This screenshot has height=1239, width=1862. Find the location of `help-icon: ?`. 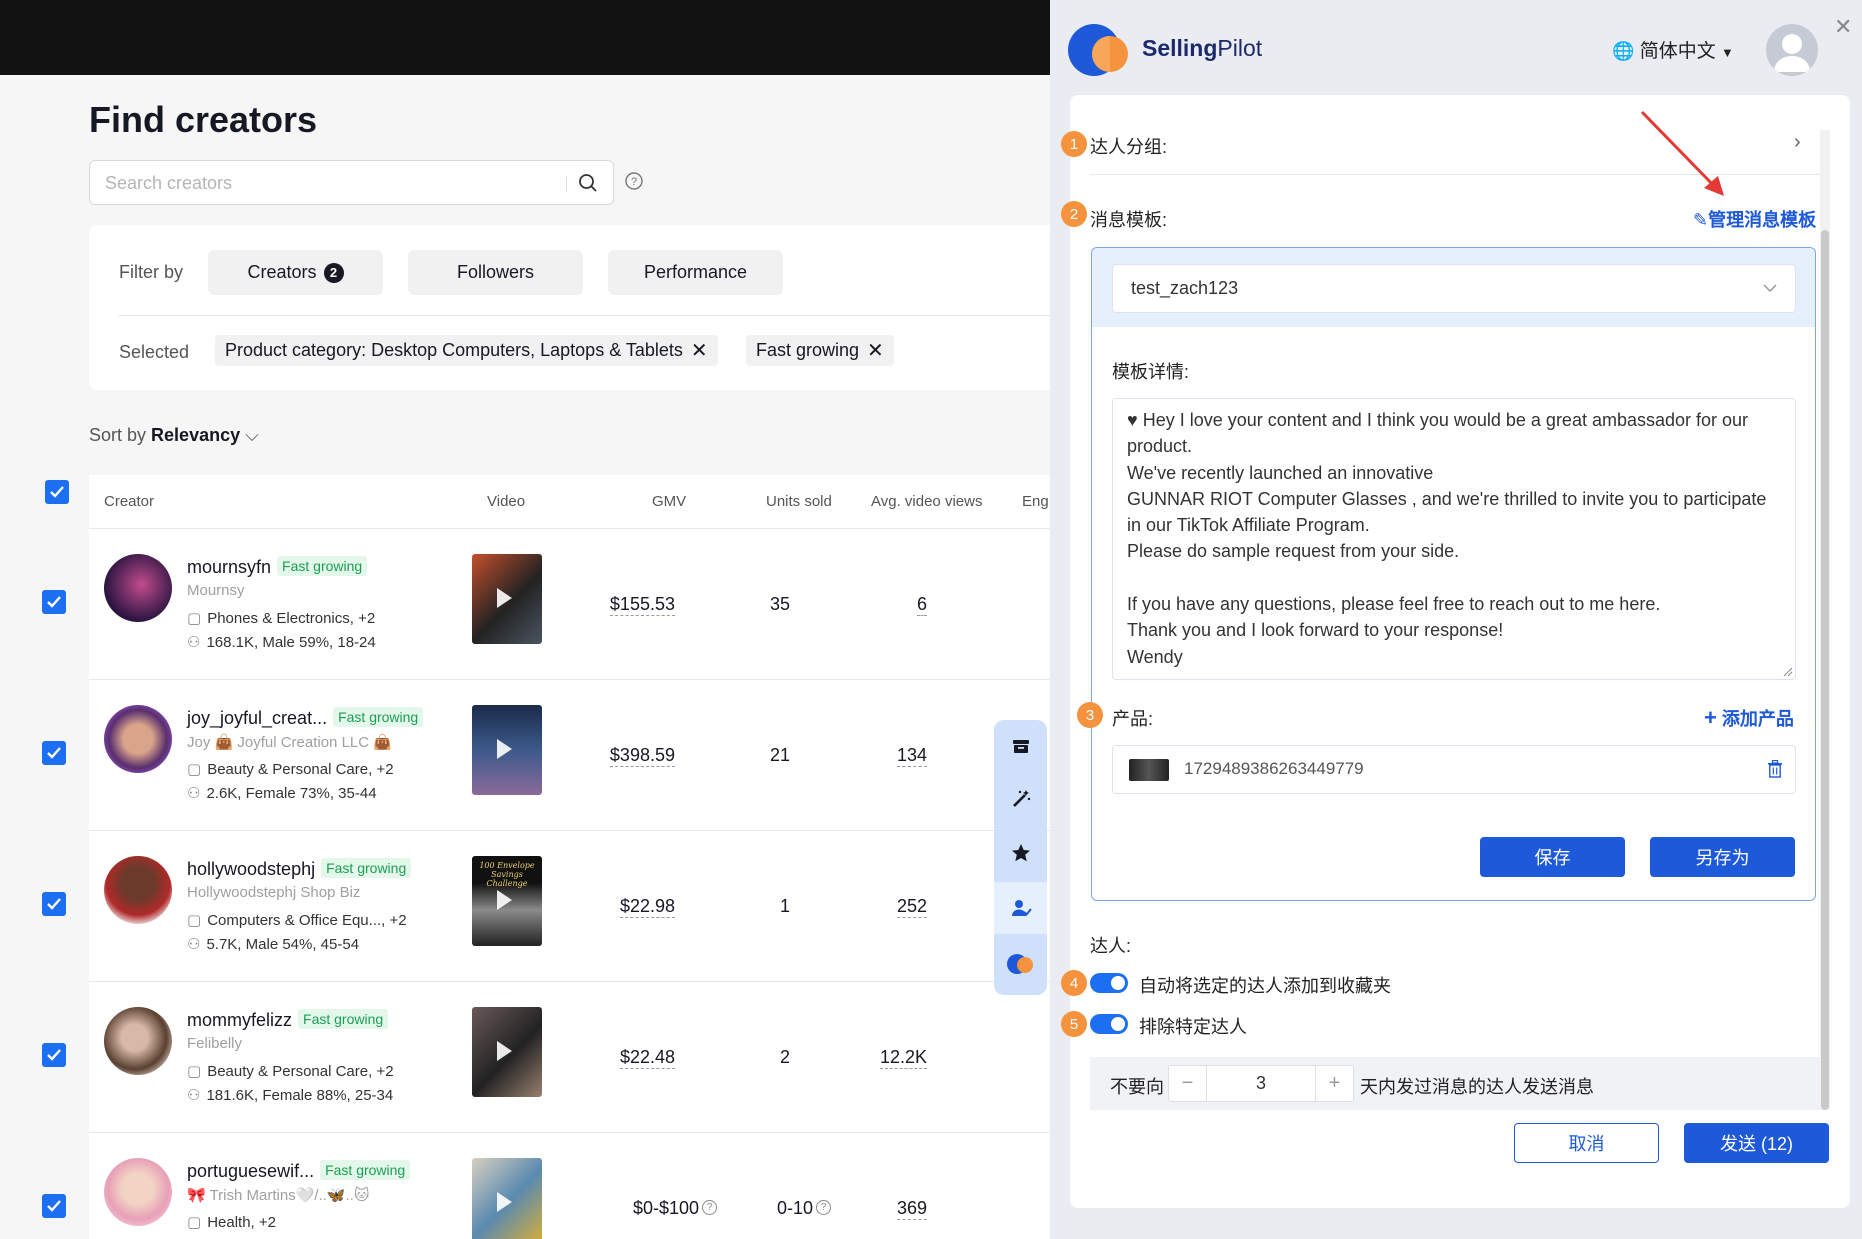

help-icon: ? is located at coordinates (634, 181).